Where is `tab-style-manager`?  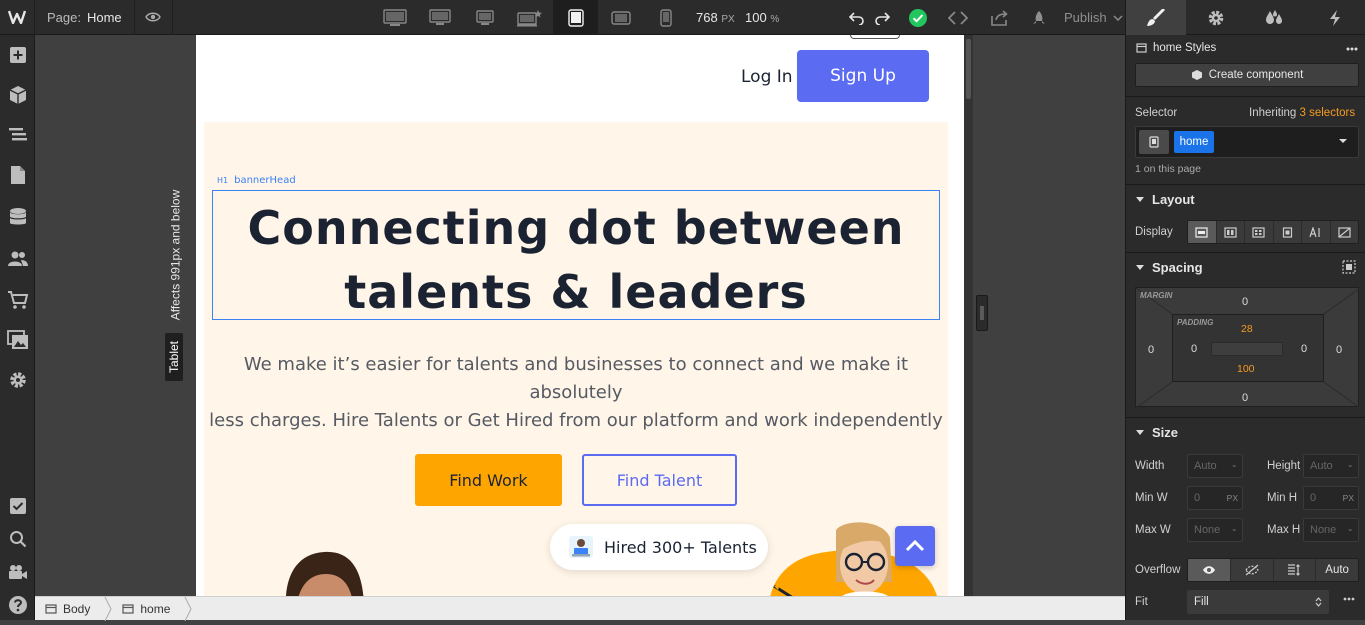 tab-style-manager is located at coordinates (1276, 17).